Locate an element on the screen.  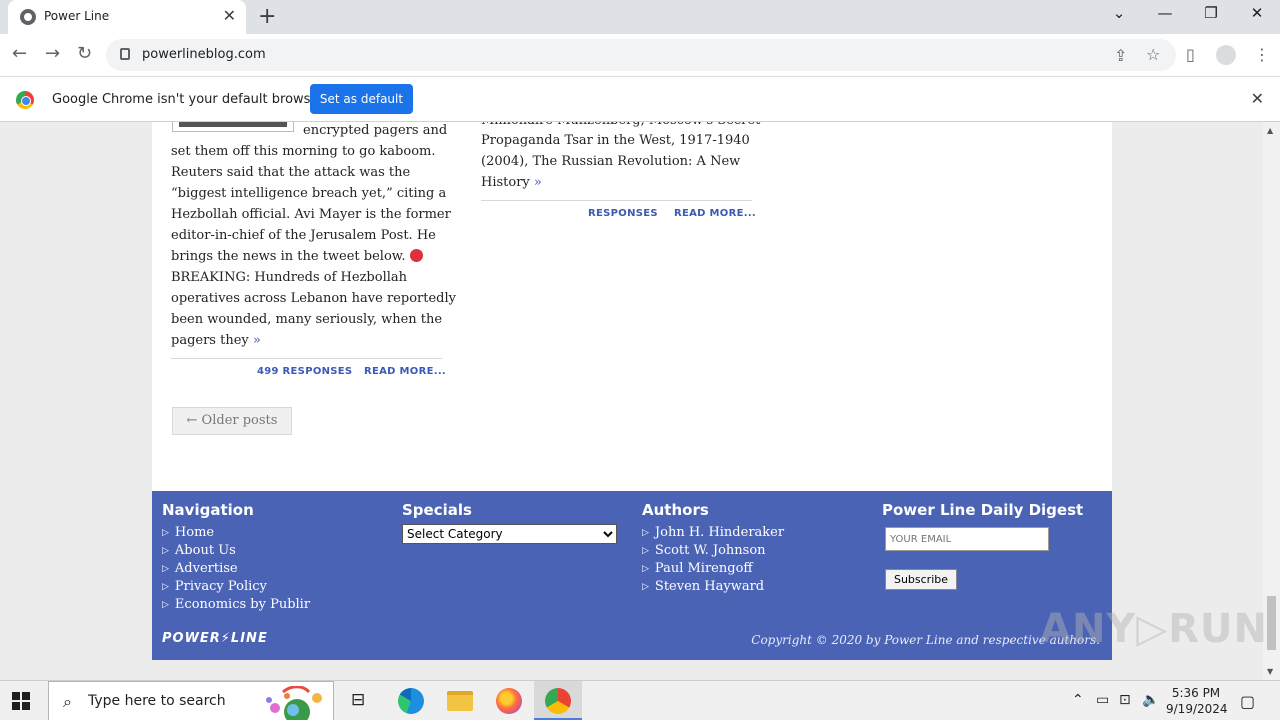
share-icon: ⇪ is located at coordinates (1120, 55).